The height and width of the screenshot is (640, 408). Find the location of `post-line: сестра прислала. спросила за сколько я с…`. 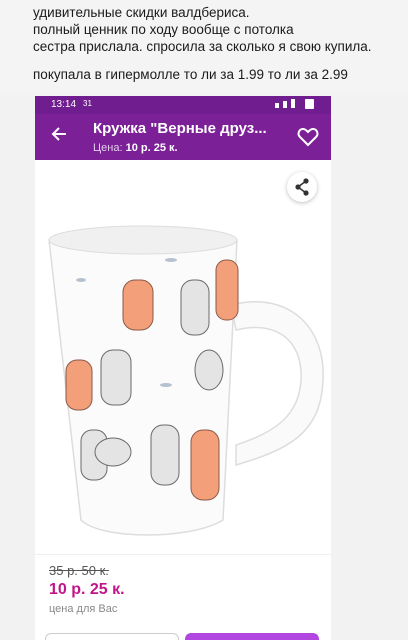

post-line: сестра прислала. спросила за сколько я с… is located at coordinates (202, 46).